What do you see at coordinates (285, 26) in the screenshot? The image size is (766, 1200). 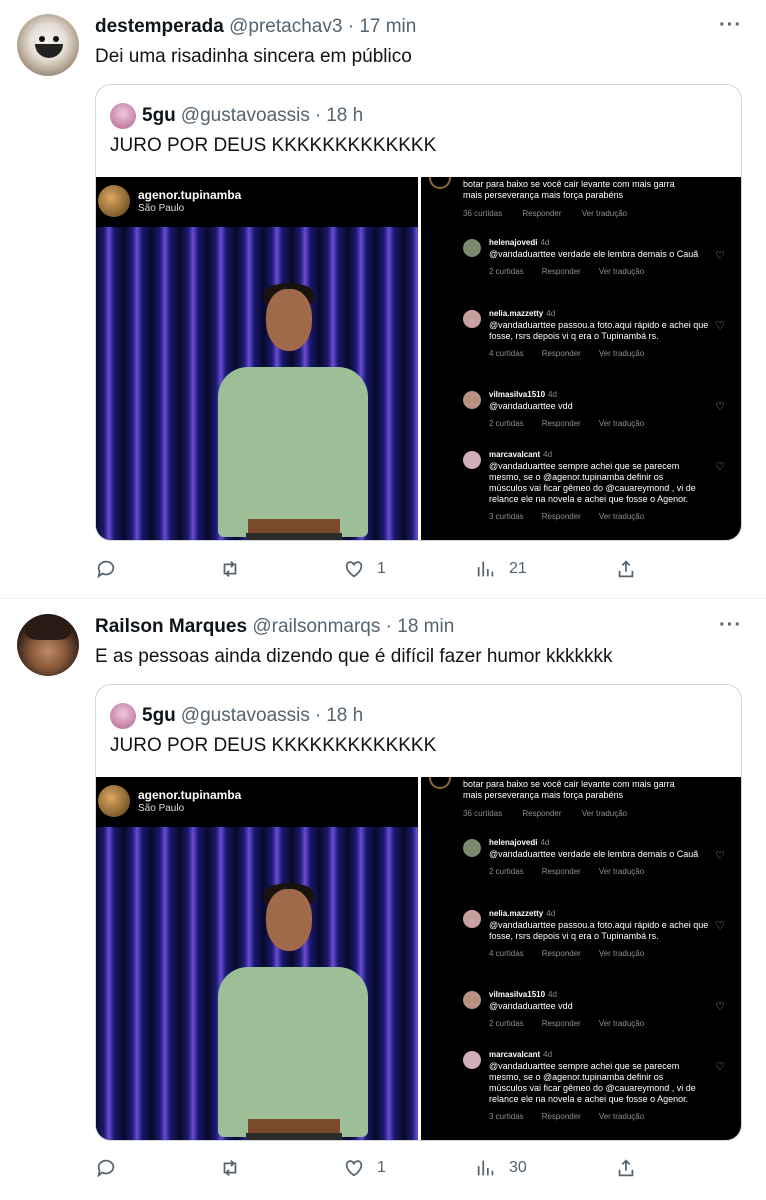 I see `handle: @pretachav3` at bounding box center [285, 26].